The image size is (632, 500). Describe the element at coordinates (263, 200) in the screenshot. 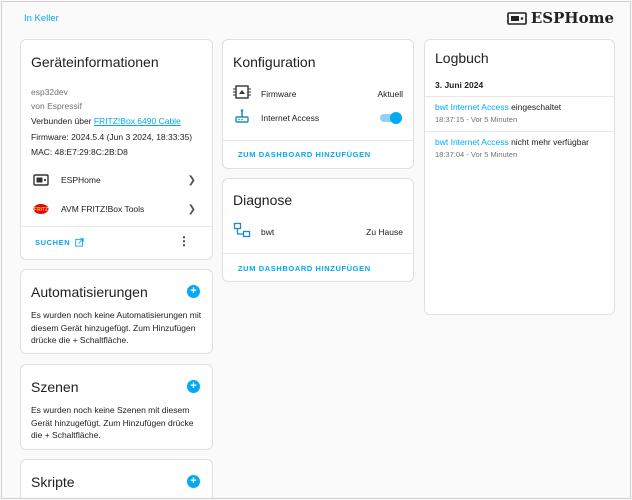

I see `diagnostics-title: Diagnose` at that location.